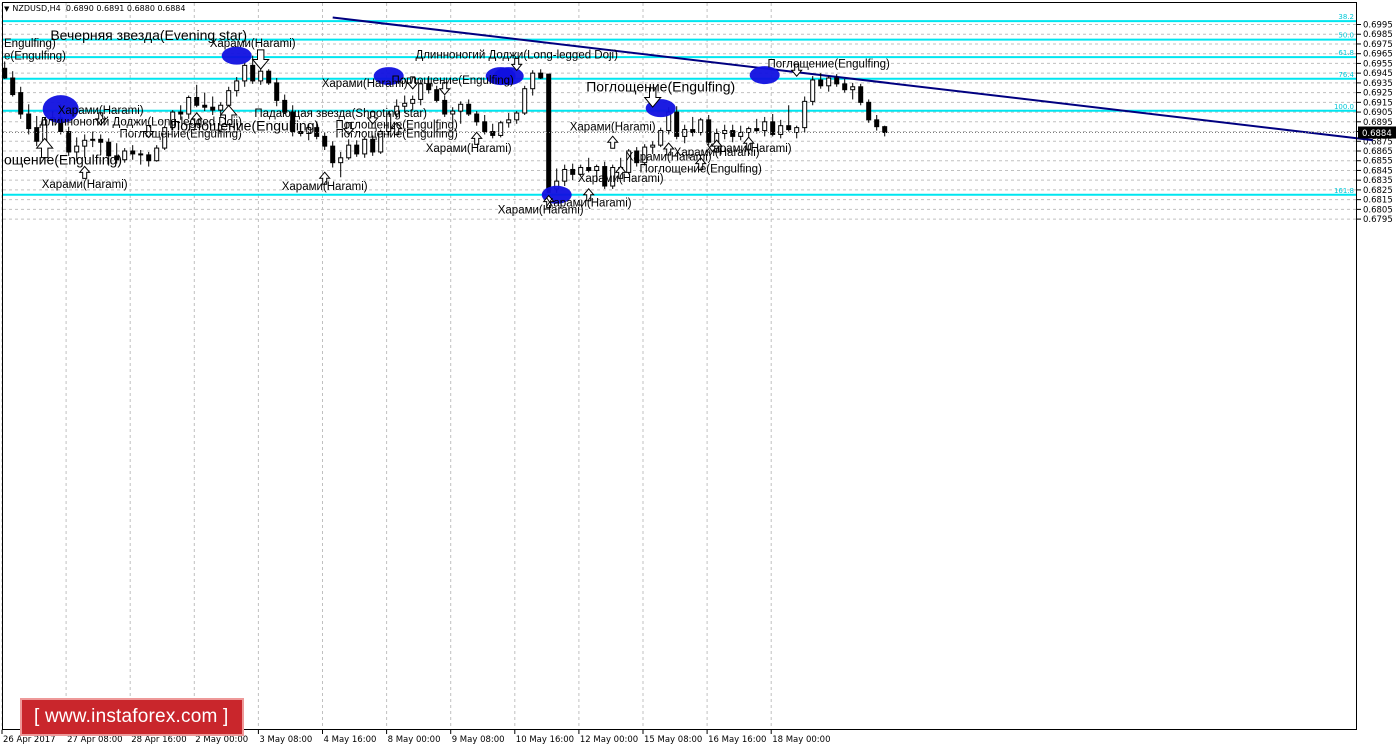 Image resolution: width=1398 pixels, height=753 pixels. What do you see at coordinates (158, 740) in the screenshot?
I see `x-tick-label: 28 Apr 16:00` at bounding box center [158, 740].